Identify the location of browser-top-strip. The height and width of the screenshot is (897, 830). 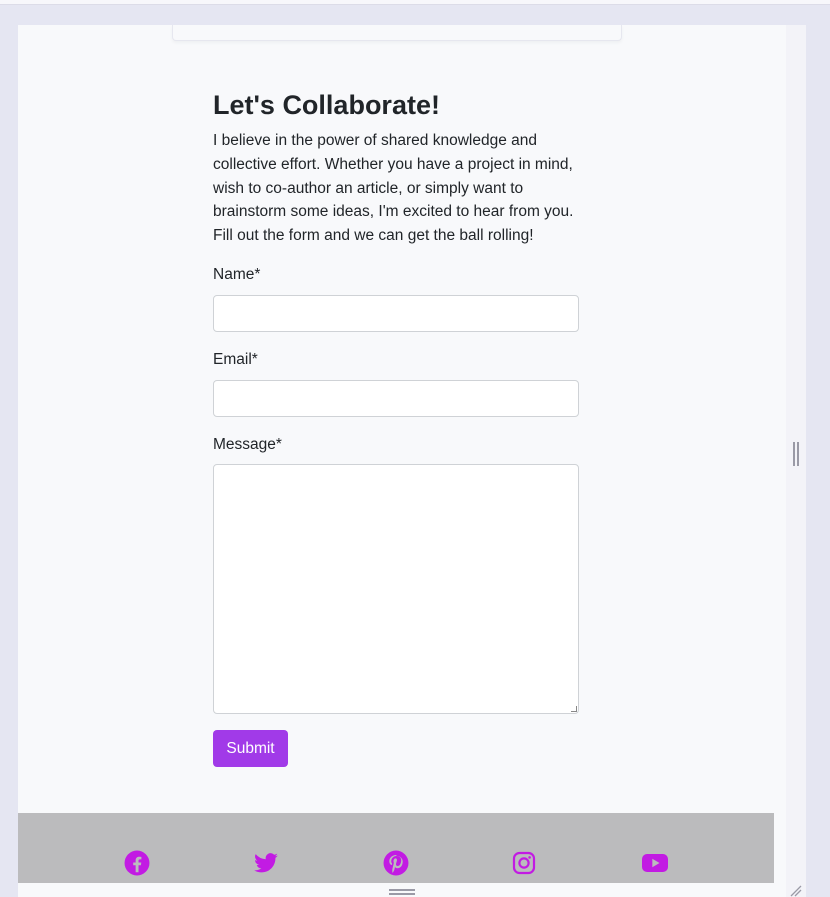
(415, 2).